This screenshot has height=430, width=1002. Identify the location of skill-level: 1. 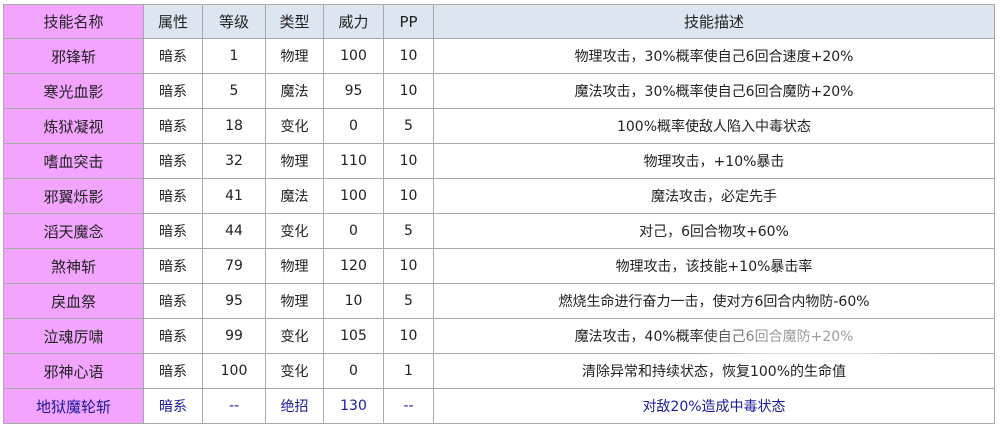
(234, 56).